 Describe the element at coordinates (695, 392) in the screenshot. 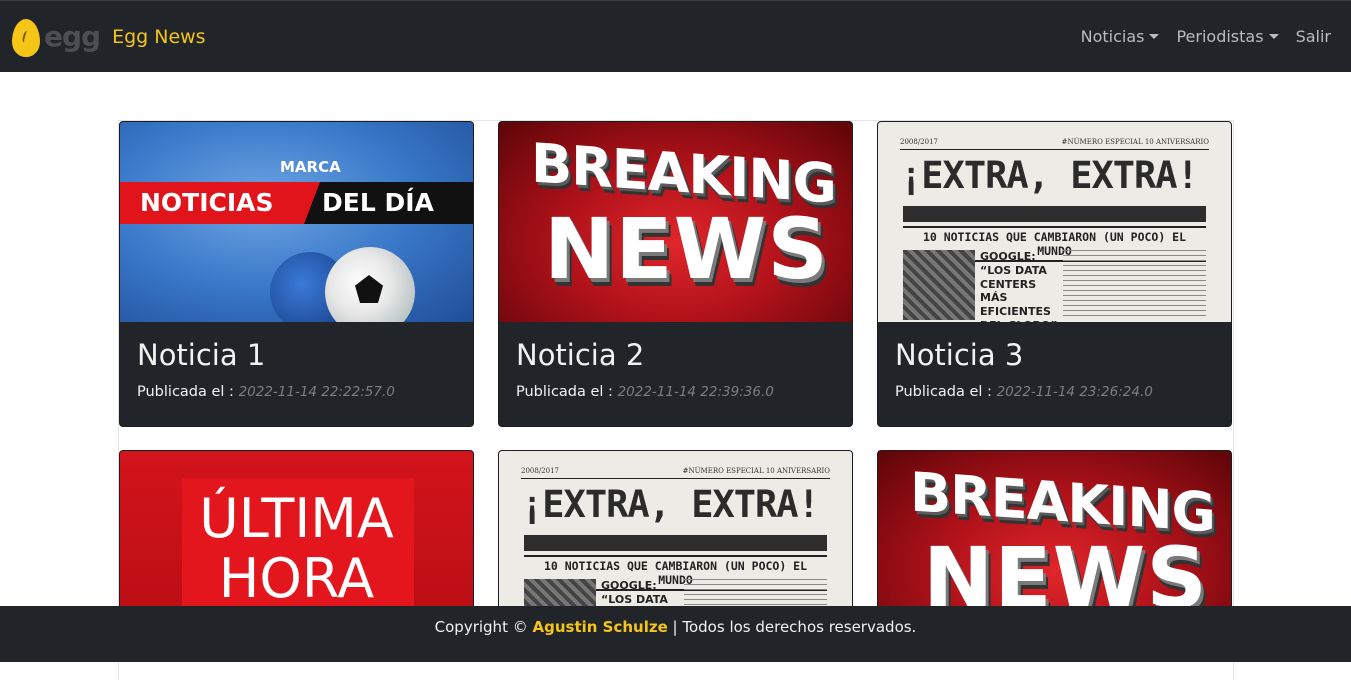

I see `published-date: 2022-11-14 22:39:36.0` at that location.